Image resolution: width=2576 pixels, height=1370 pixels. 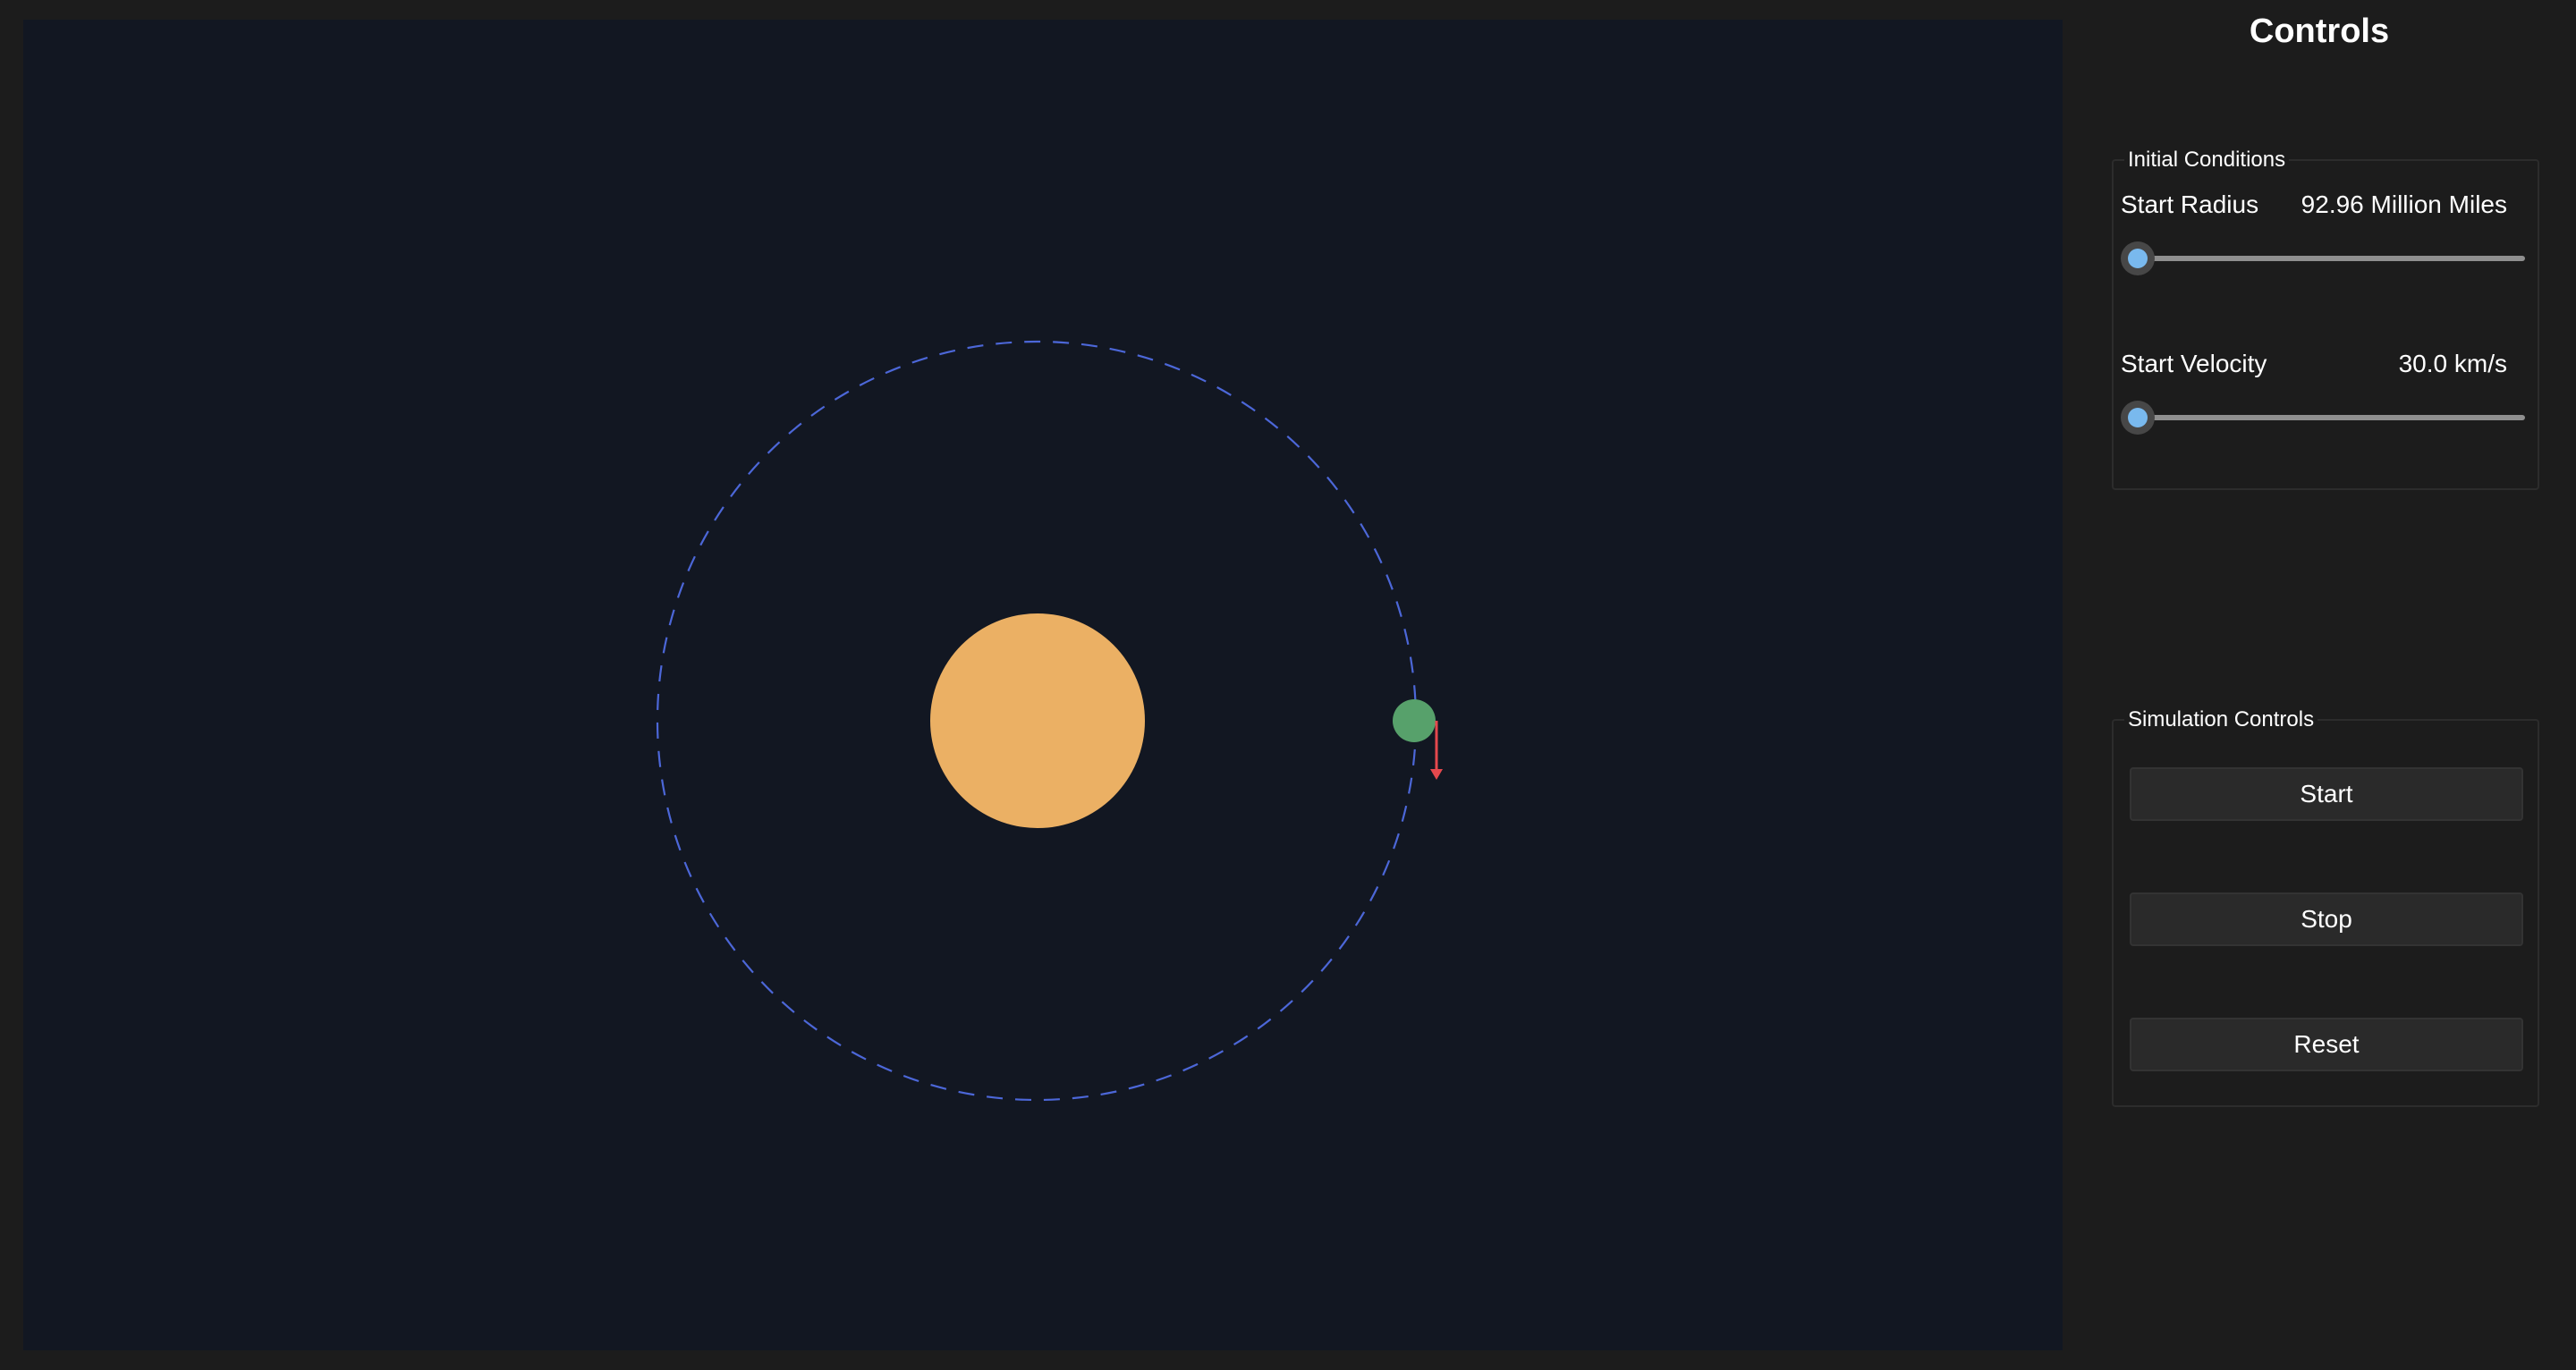 What do you see at coordinates (2326, 1044) in the screenshot?
I see `reset-button: Reset` at bounding box center [2326, 1044].